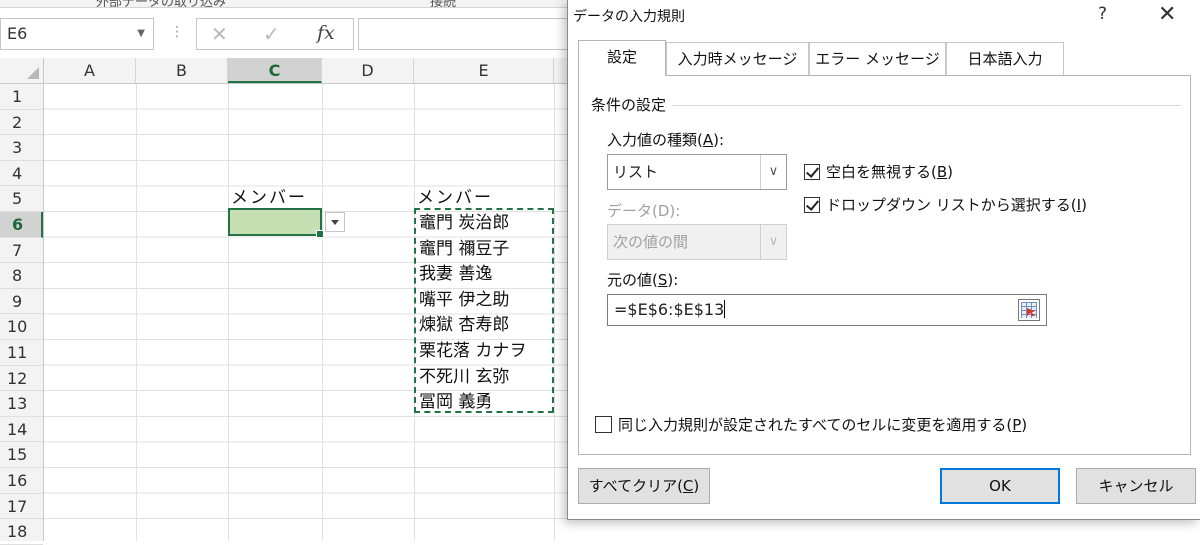  Describe the element at coordinates (21, 174) in the screenshot. I see `row-header: 4` at that location.